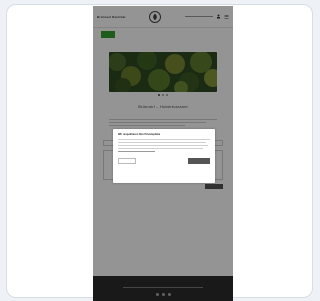 Image resolution: width=320 pixels, height=301 pixels. I want to click on consent-title: Wir respektieren Ihre Privatsphäre, so click(139, 134).